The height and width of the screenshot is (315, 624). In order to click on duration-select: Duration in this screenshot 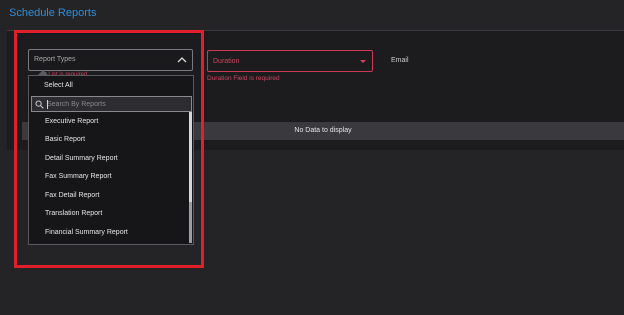, I will do `click(290, 61)`.